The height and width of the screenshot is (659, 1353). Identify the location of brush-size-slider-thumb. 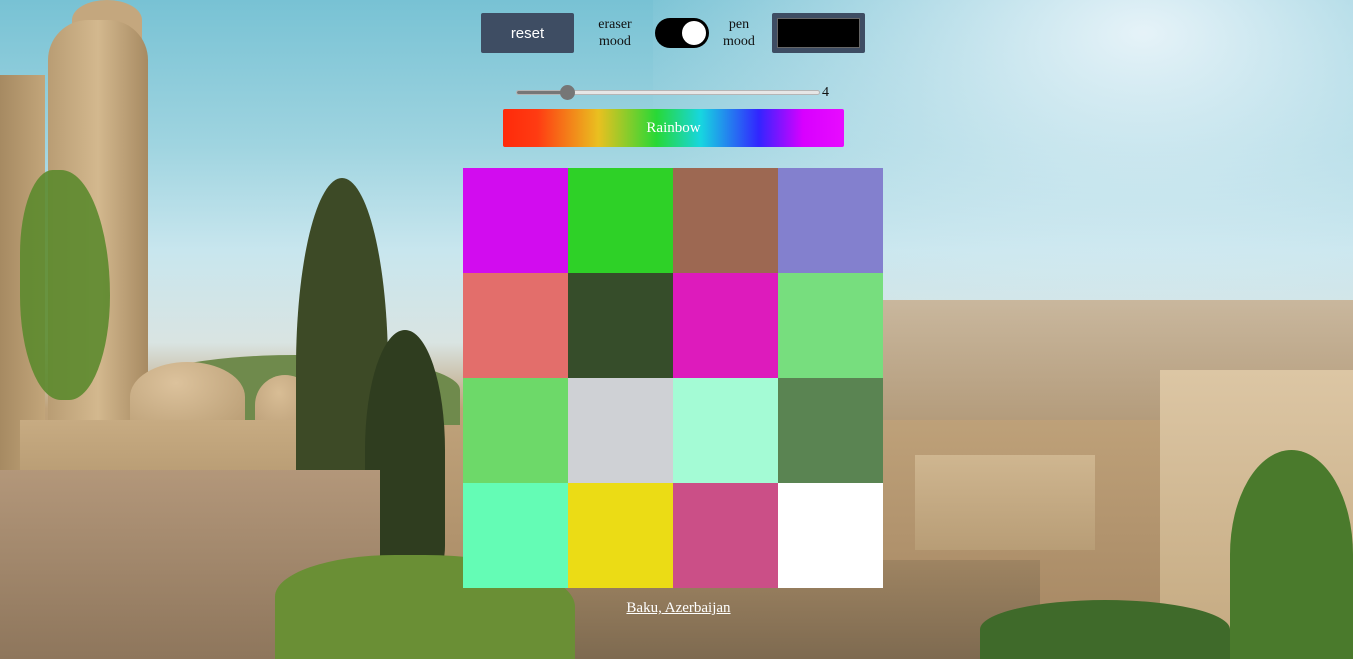
(567, 92).